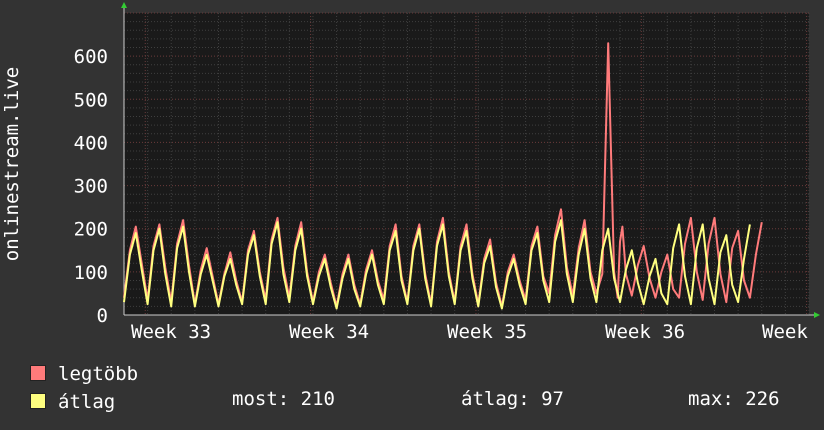 Image resolution: width=824 pixels, height=430 pixels. I want to click on stat-atlag: átlag: 97, so click(512, 399).